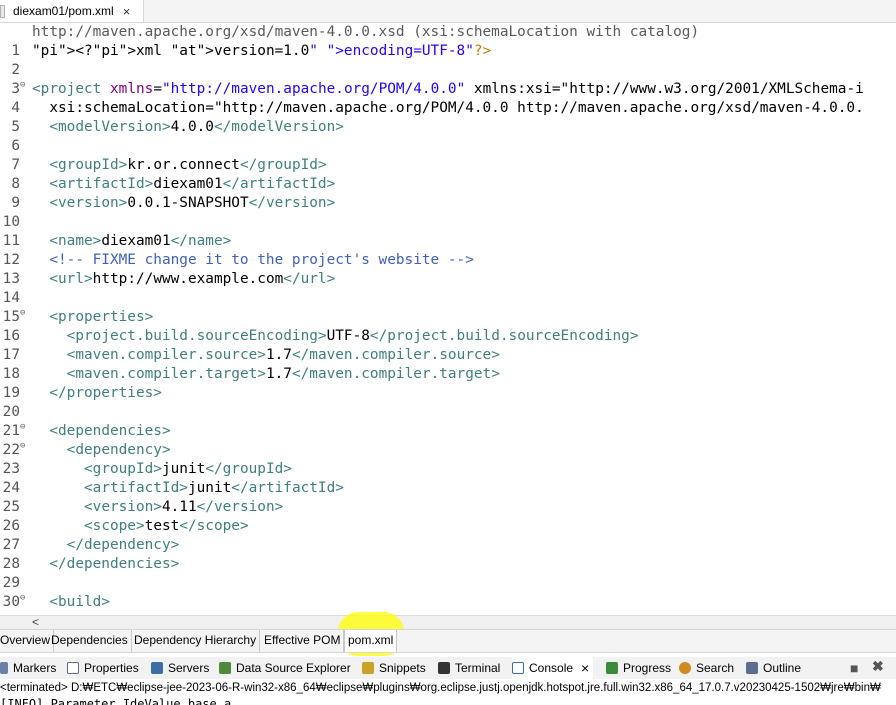 The height and width of the screenshot is (705, 896). What do you see at coordinates (518, 668) in the screenshot?
I see `console-icon` at bounding box center [518, 668].